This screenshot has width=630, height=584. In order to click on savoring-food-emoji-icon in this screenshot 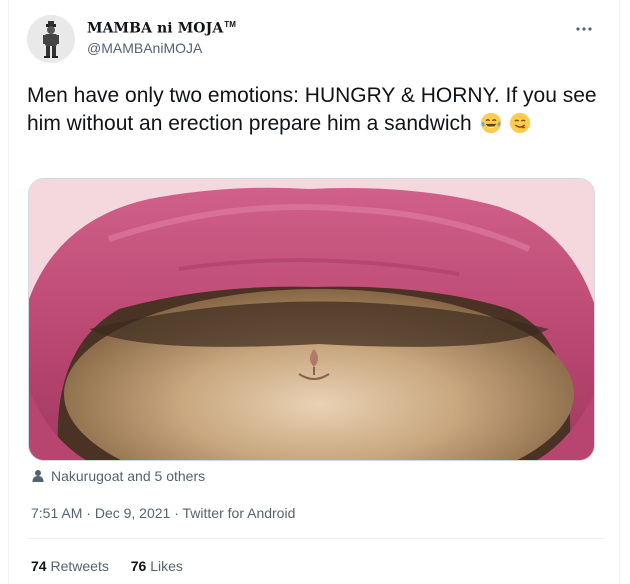, I will do `click(520, 123)`.